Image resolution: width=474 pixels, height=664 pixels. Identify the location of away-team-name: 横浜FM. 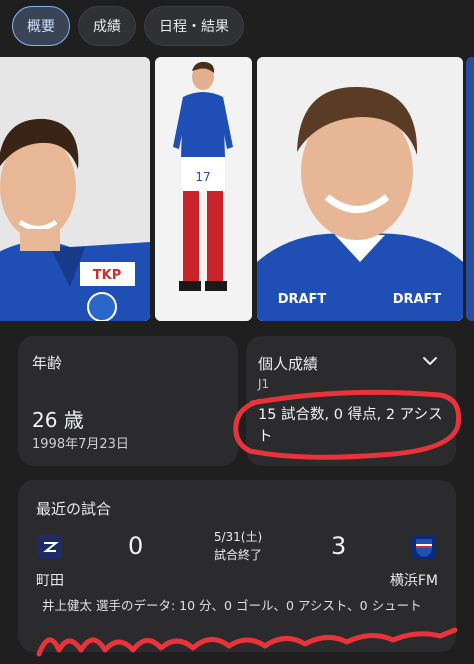
(413, 581).